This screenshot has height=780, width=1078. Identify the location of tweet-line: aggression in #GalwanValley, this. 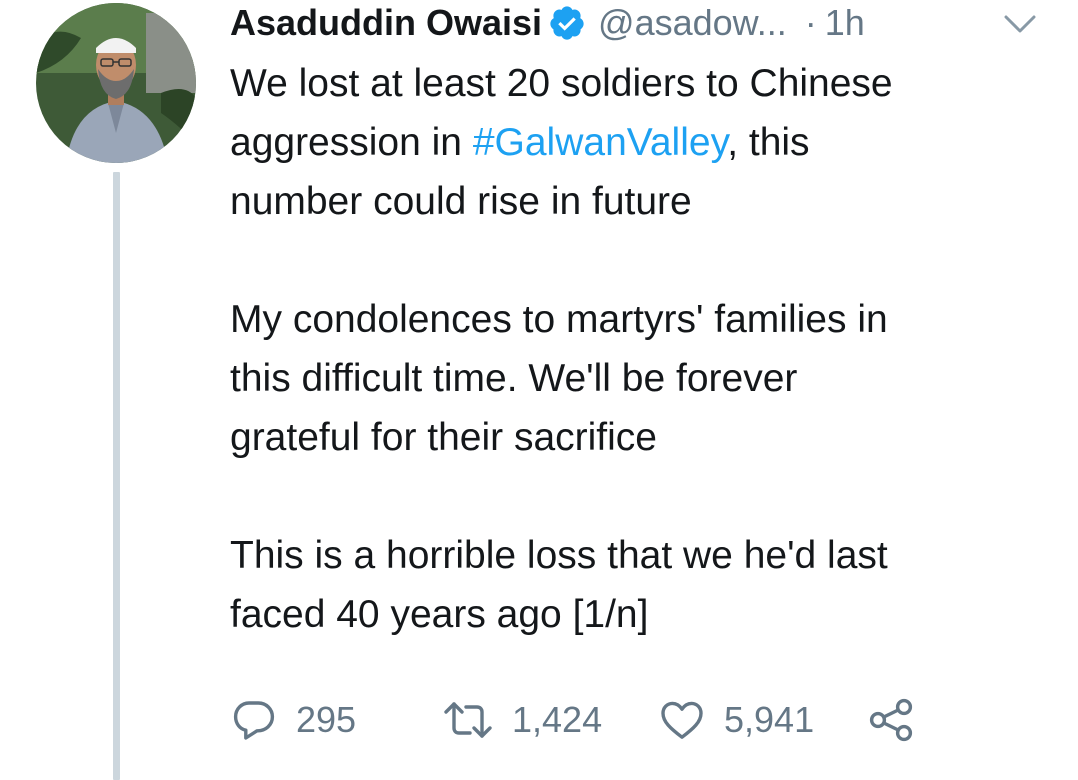
(630, 142).